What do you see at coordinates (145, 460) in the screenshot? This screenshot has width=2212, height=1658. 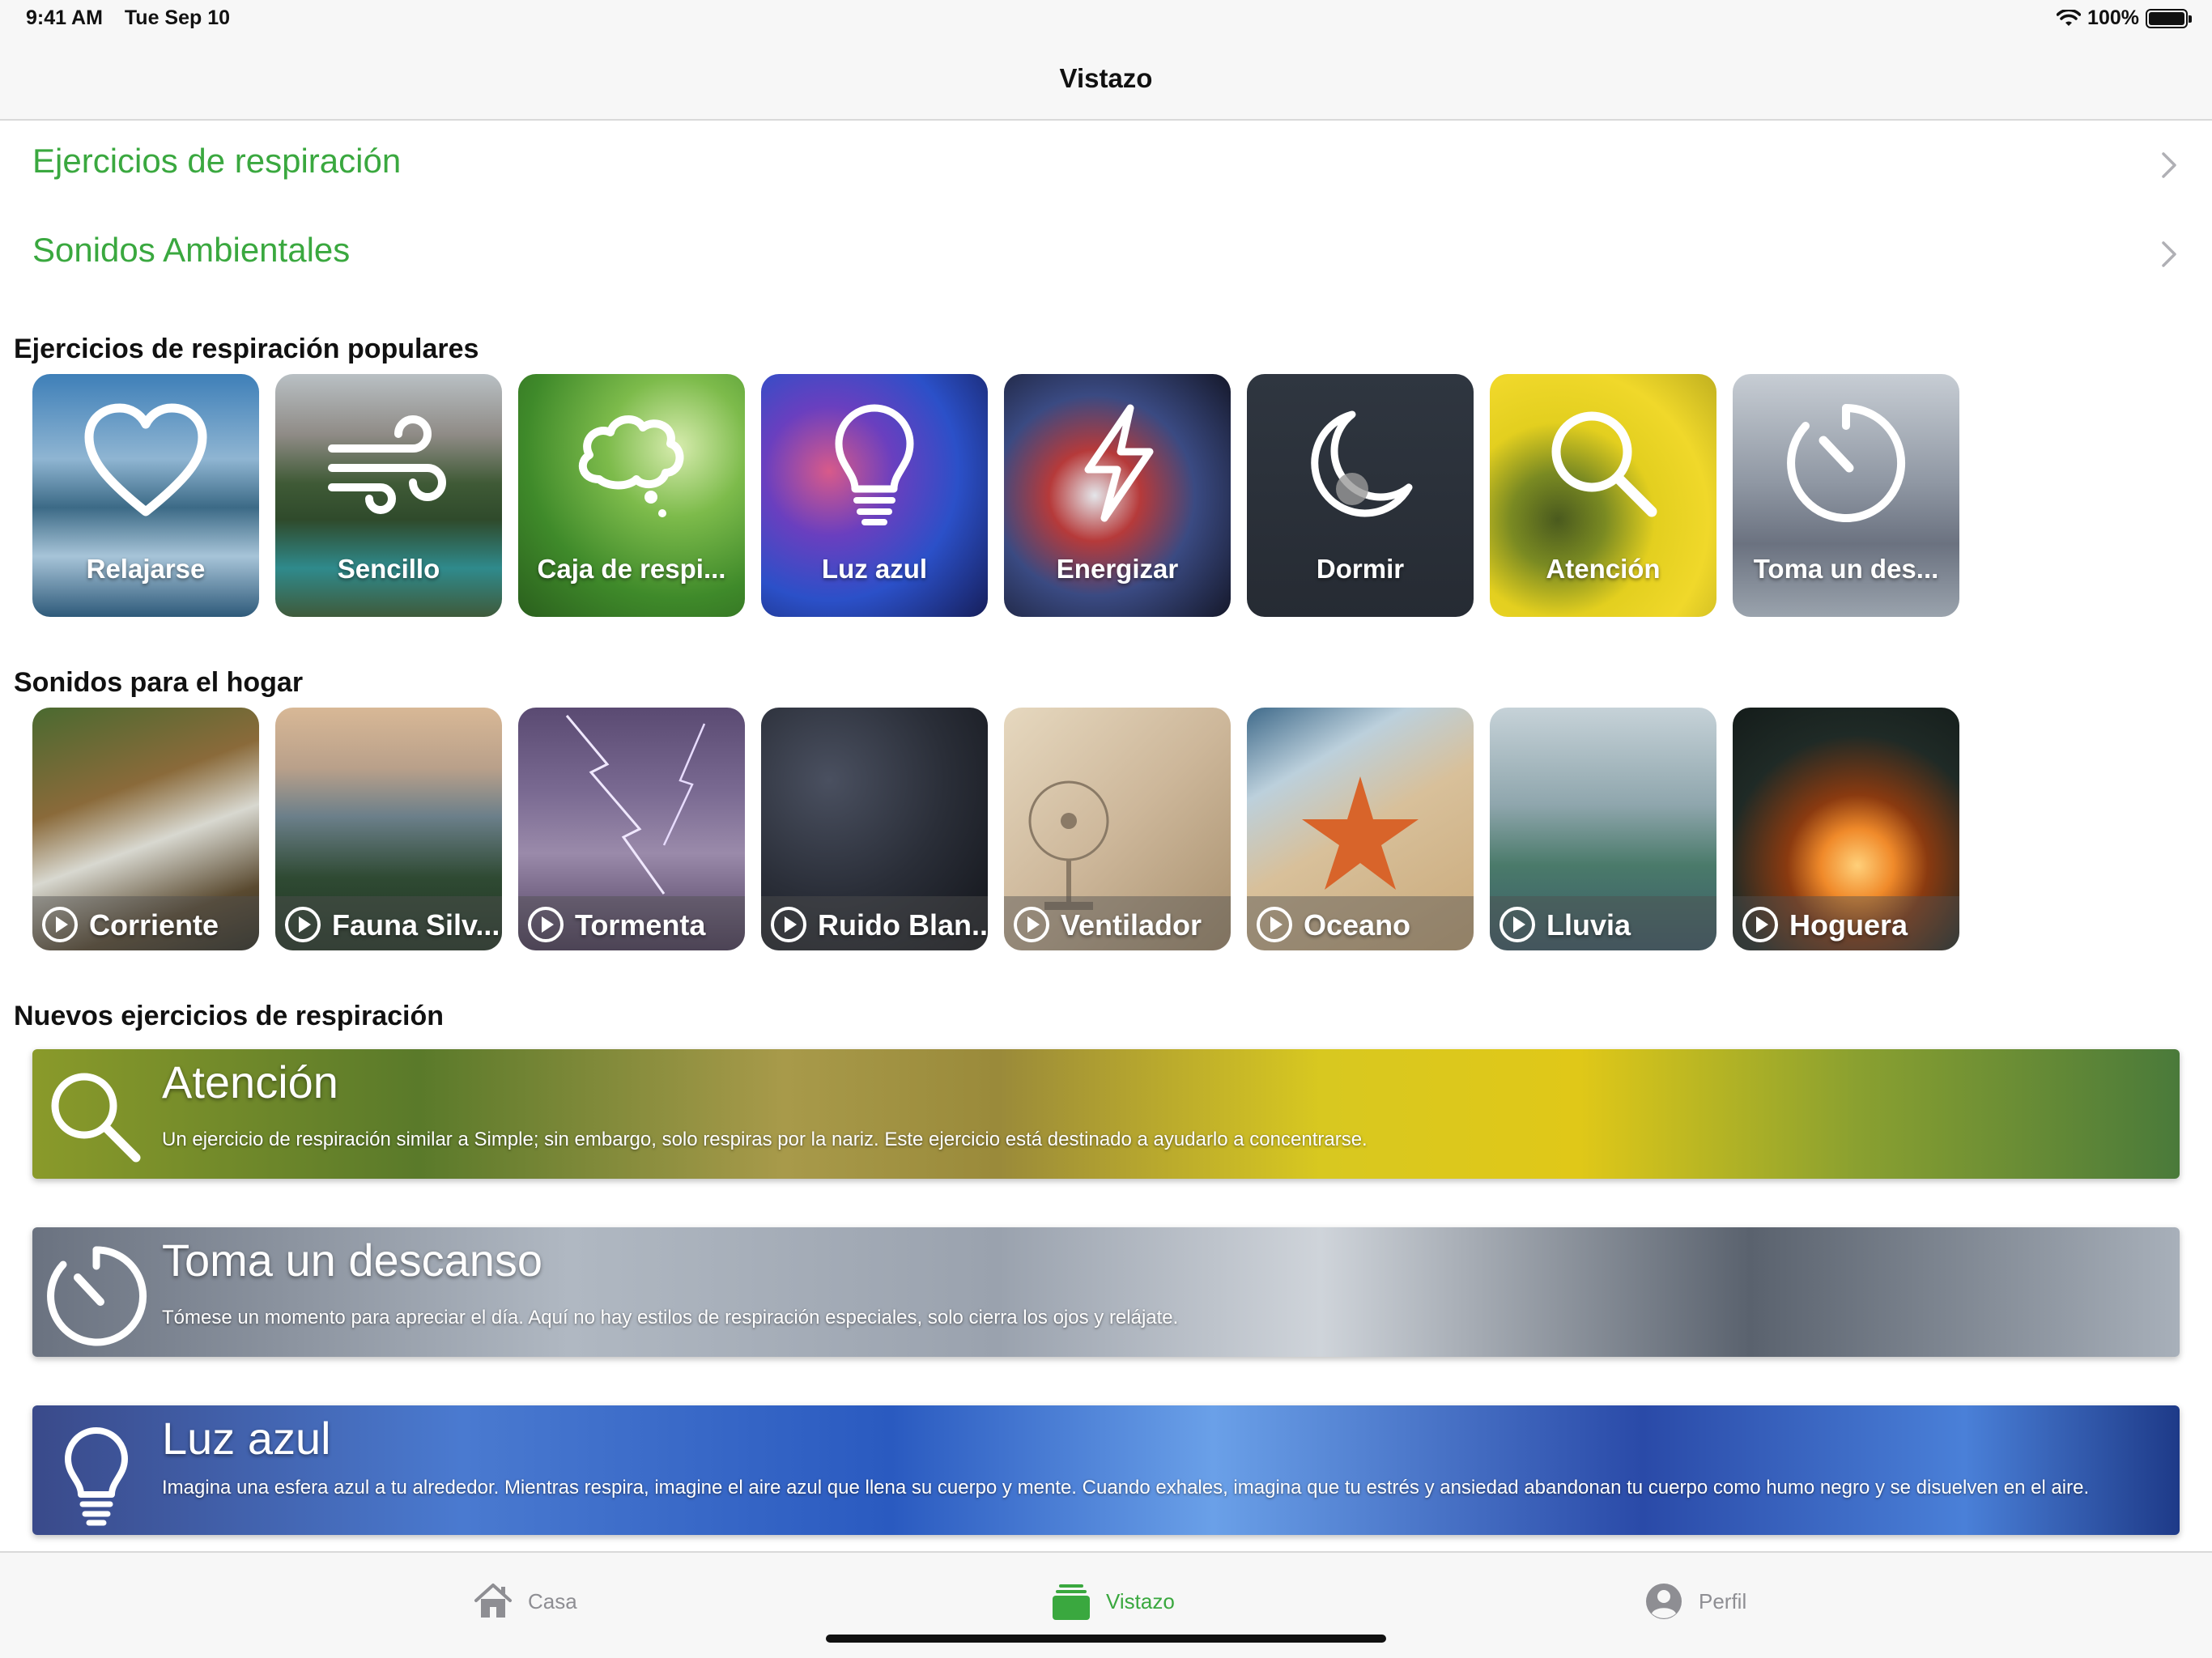 I see `heart-icon` at bounding box center [145, 460].